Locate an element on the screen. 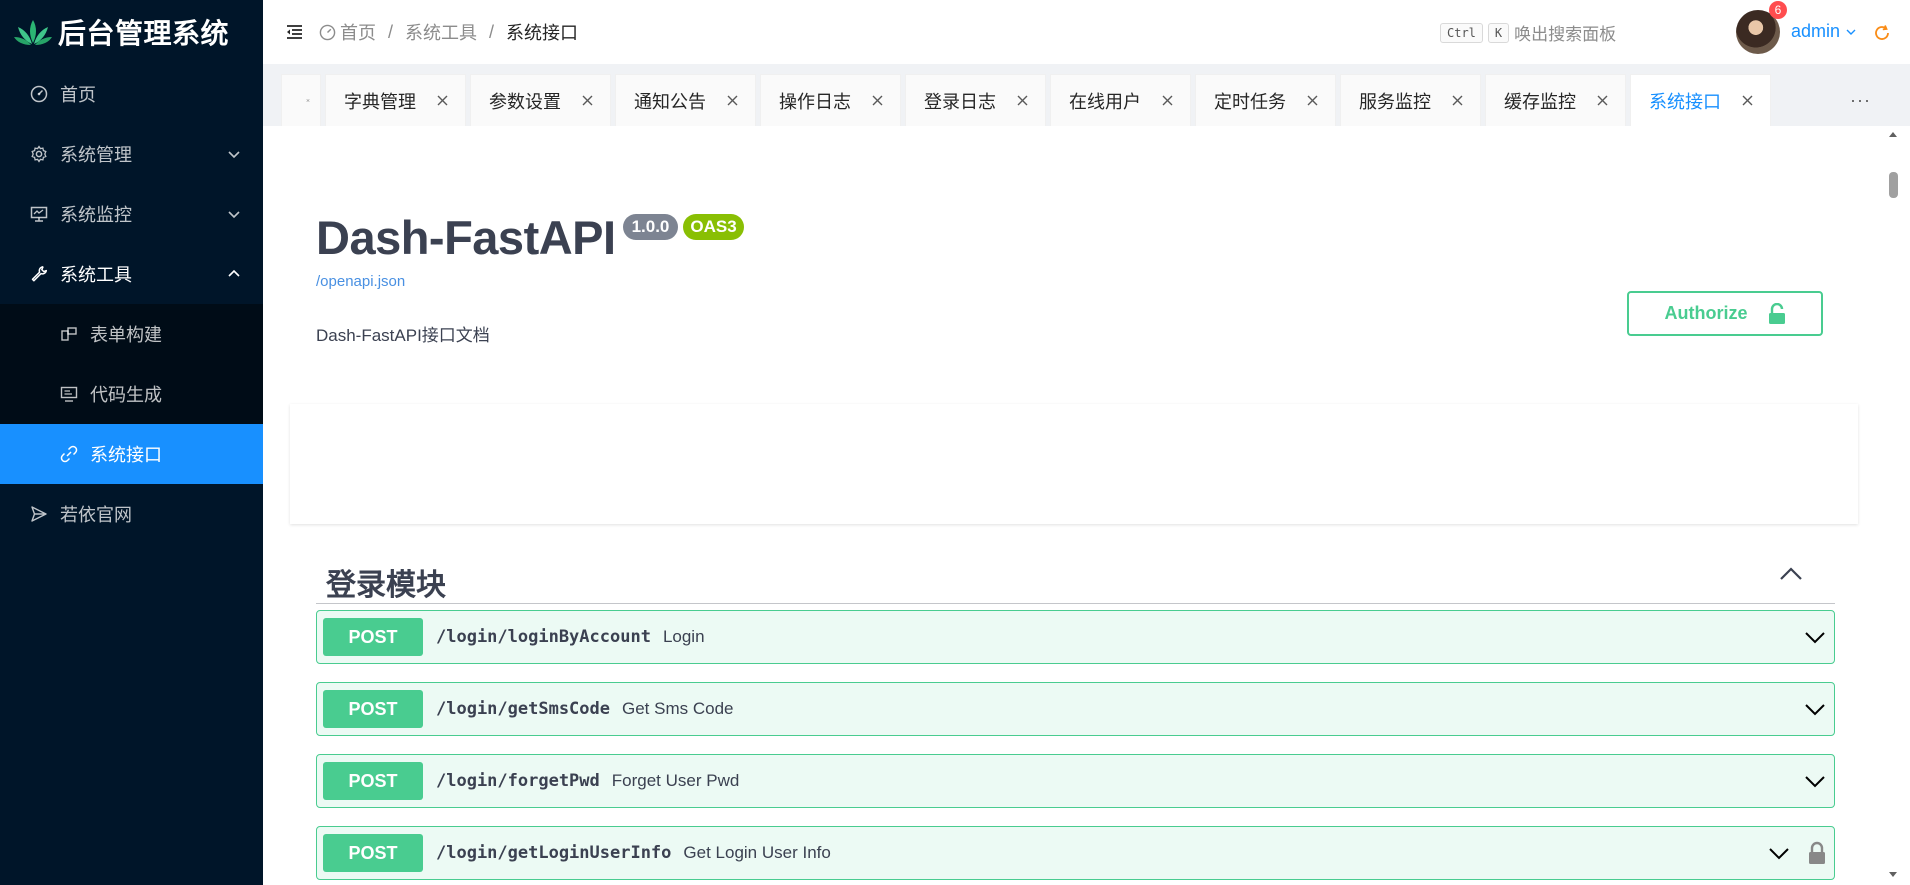 This screenshot has height=885, width=1910. sidebar-item-label: 系统管理 is located at coordinates (96, 155).